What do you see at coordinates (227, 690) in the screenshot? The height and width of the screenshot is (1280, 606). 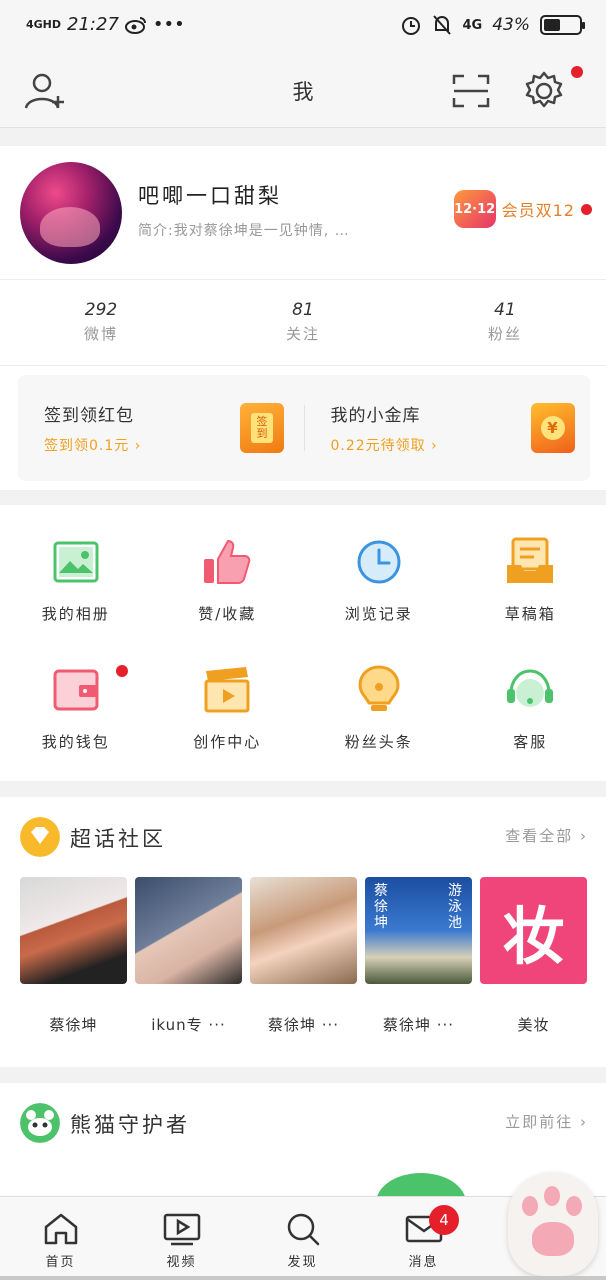 I see `creator-clapper-icon` at bounding box center [227, 690].